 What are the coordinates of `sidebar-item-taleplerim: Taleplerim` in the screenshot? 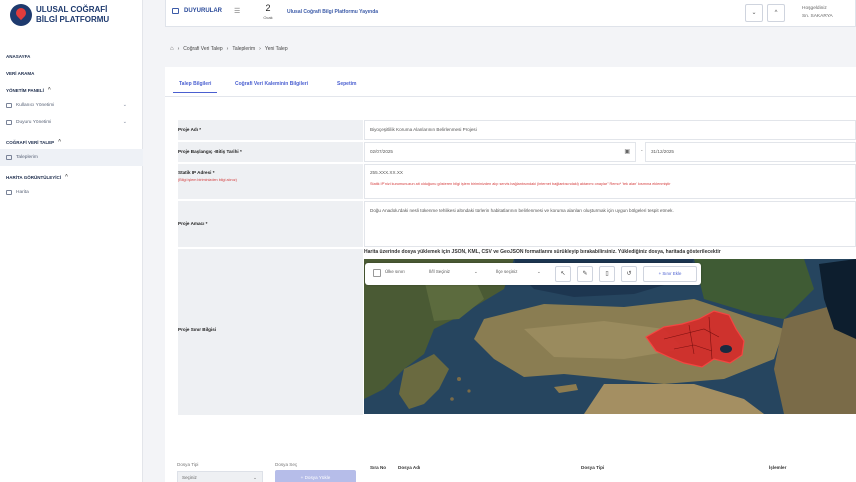 It's located at (71, 157).